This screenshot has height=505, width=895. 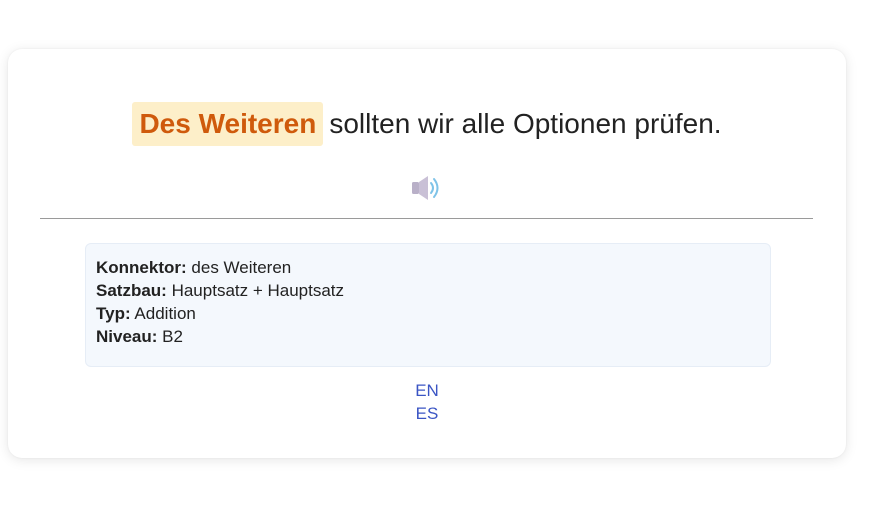 I want to click on info-row-structure: Satzbau: Hauptsatz + Hauptsatz, so click(x=428, y=290).